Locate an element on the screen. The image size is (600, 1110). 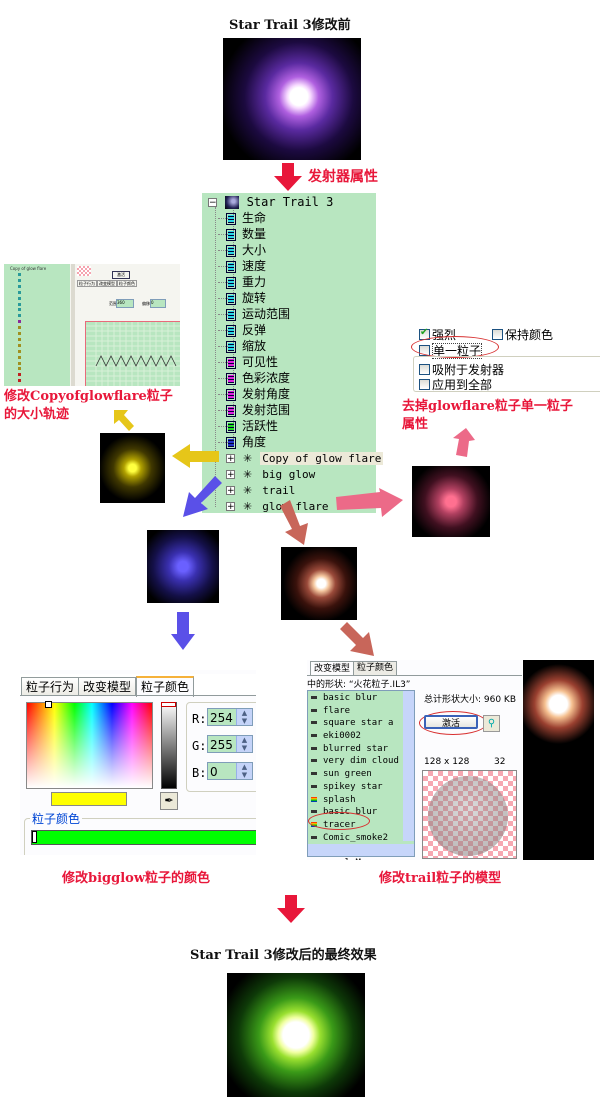
down-right-arrow-icon is located at coordinates (357, 639).